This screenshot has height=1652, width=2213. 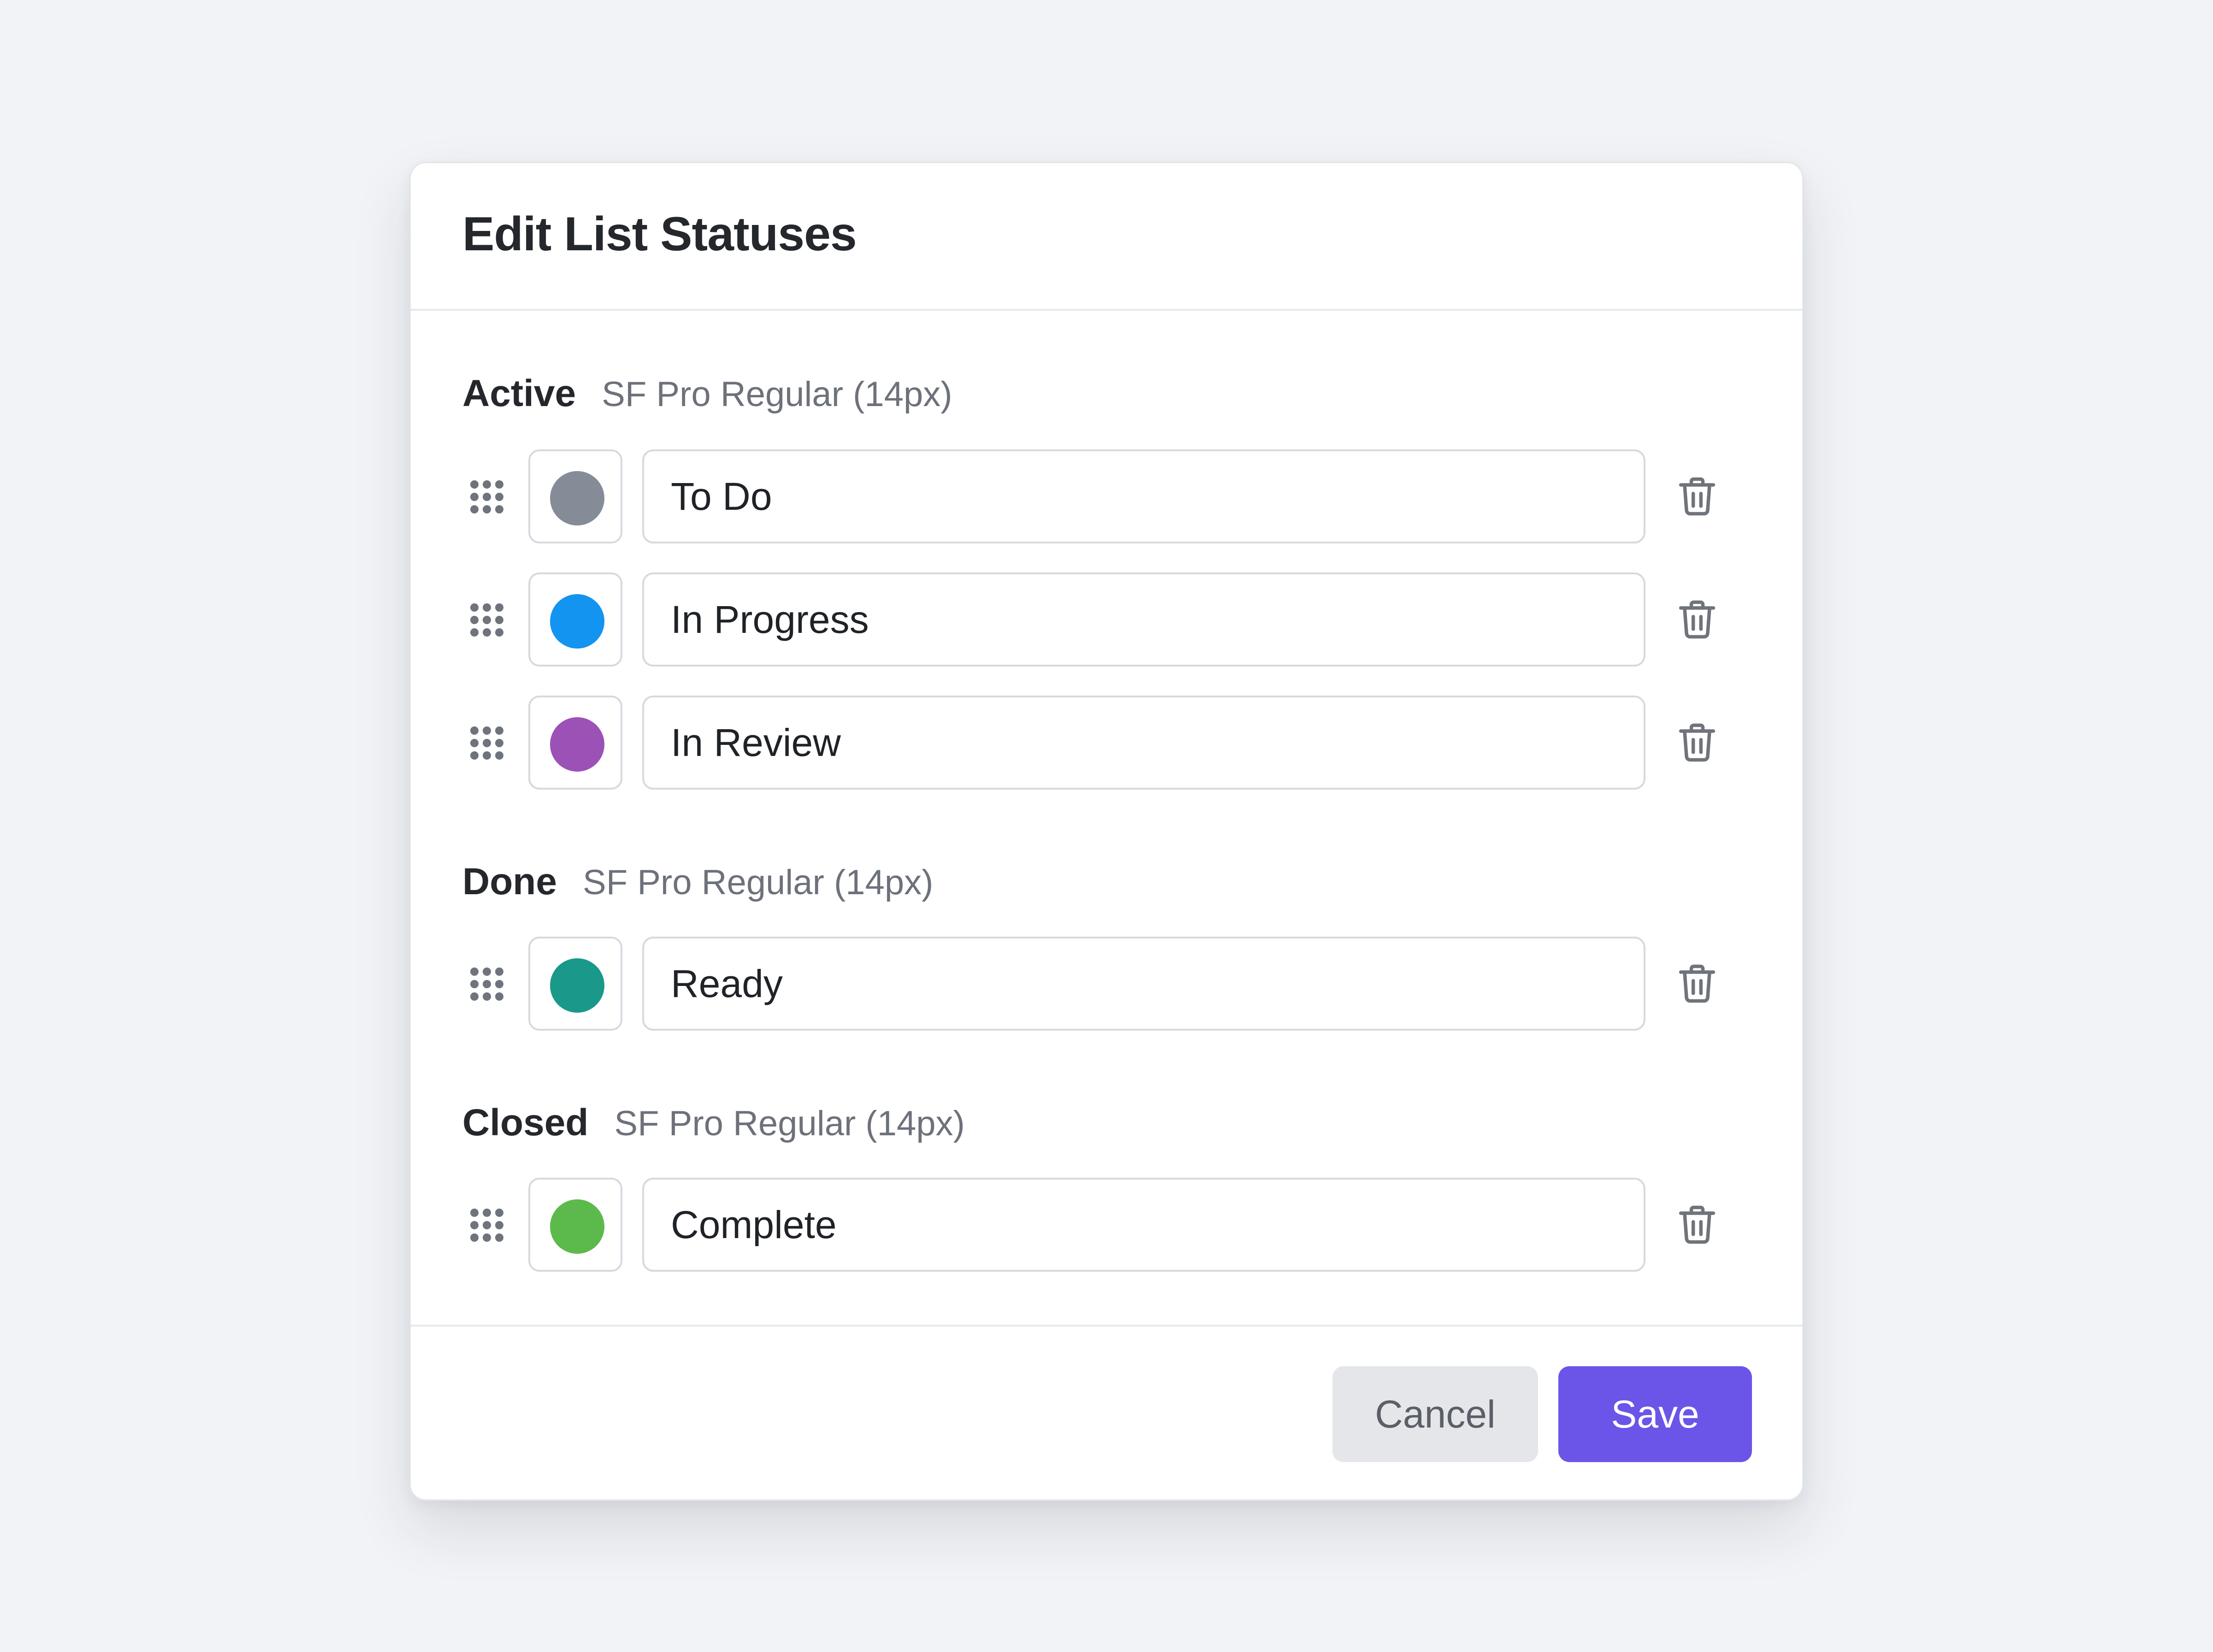 I want to click on group-name: Active, so click(x=519, y=393).